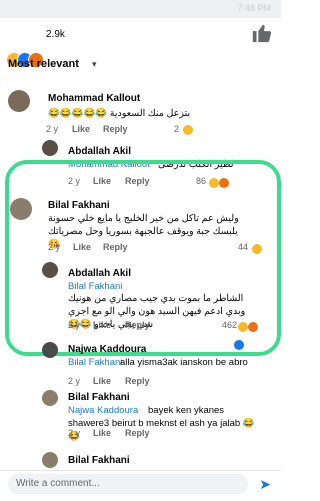 This screenshot has height=501, width=320. I want to click on send-icon: ➤, so click(265, 484).